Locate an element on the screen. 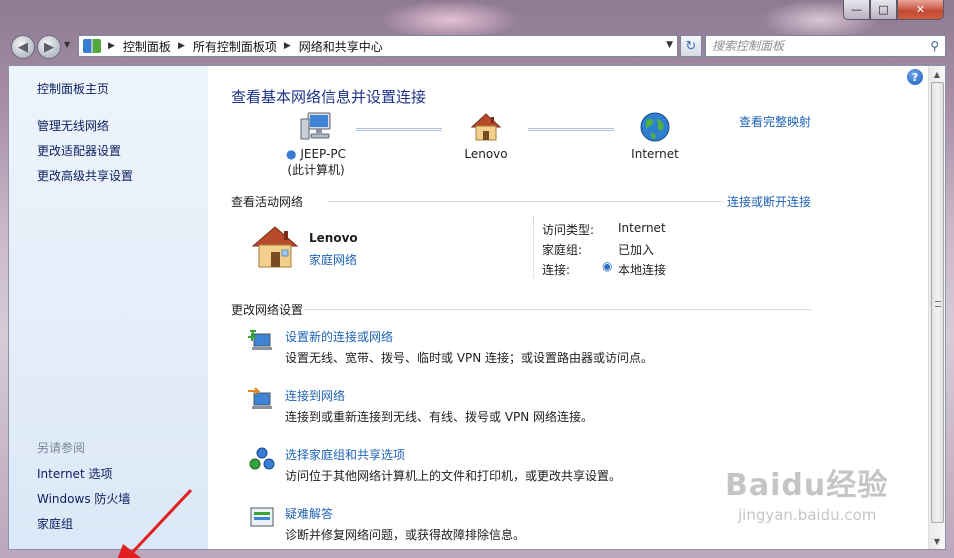  connect-network-icon is located at coordinates (260, 398).